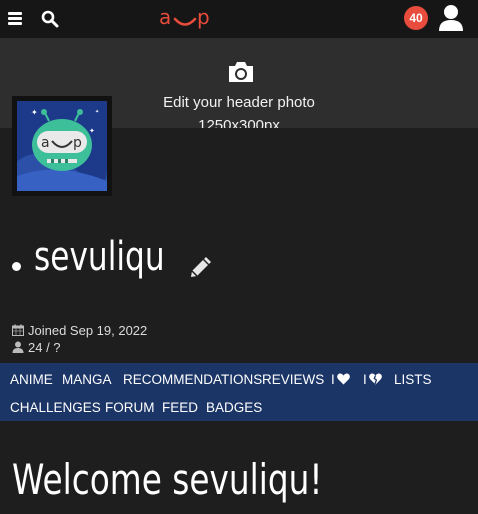  I want to click on person-icon, so click(18, 347).